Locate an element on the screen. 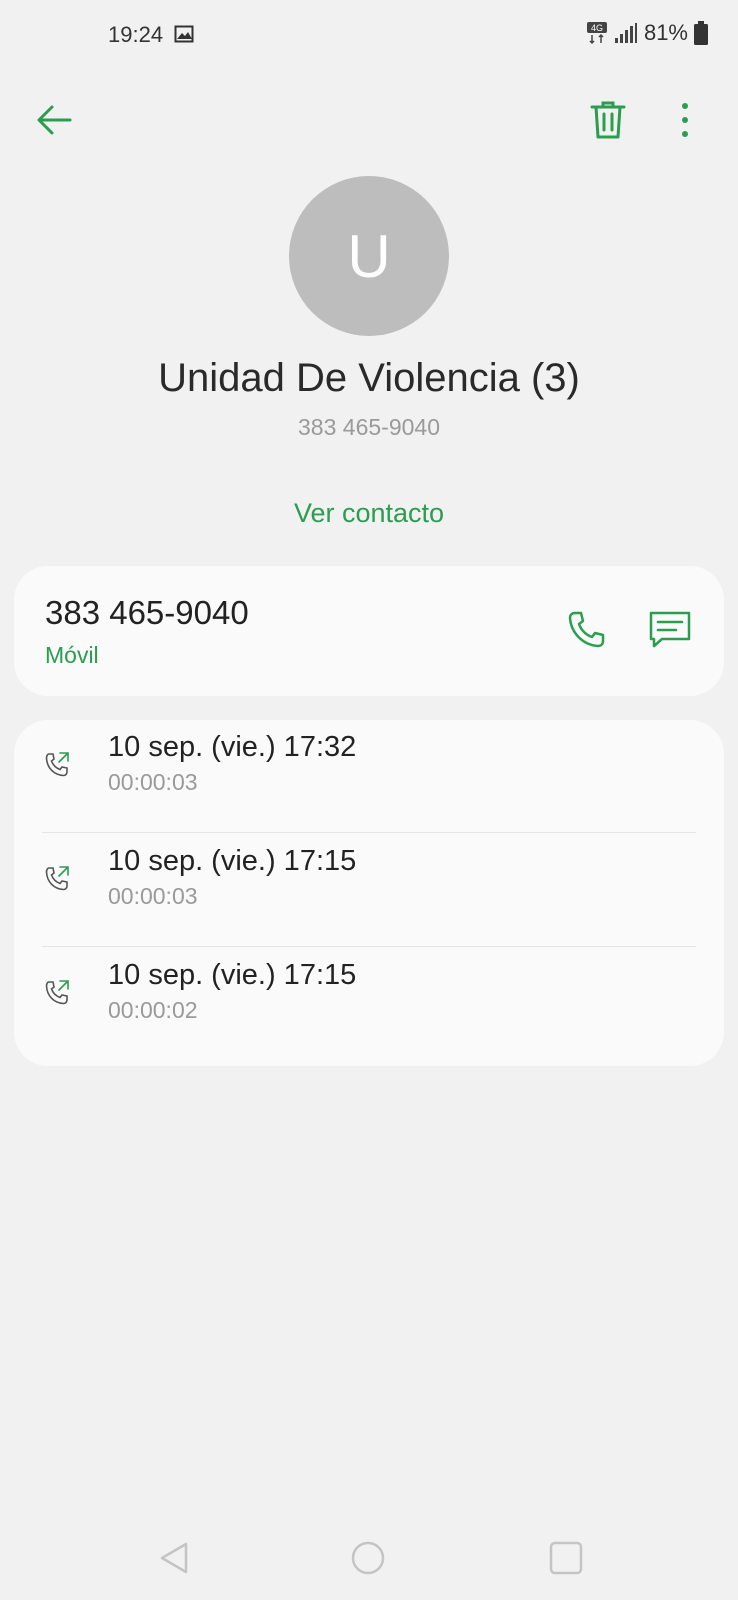  contact-name: Unidad De Violencia (3) is located at coordinates (369, 378).